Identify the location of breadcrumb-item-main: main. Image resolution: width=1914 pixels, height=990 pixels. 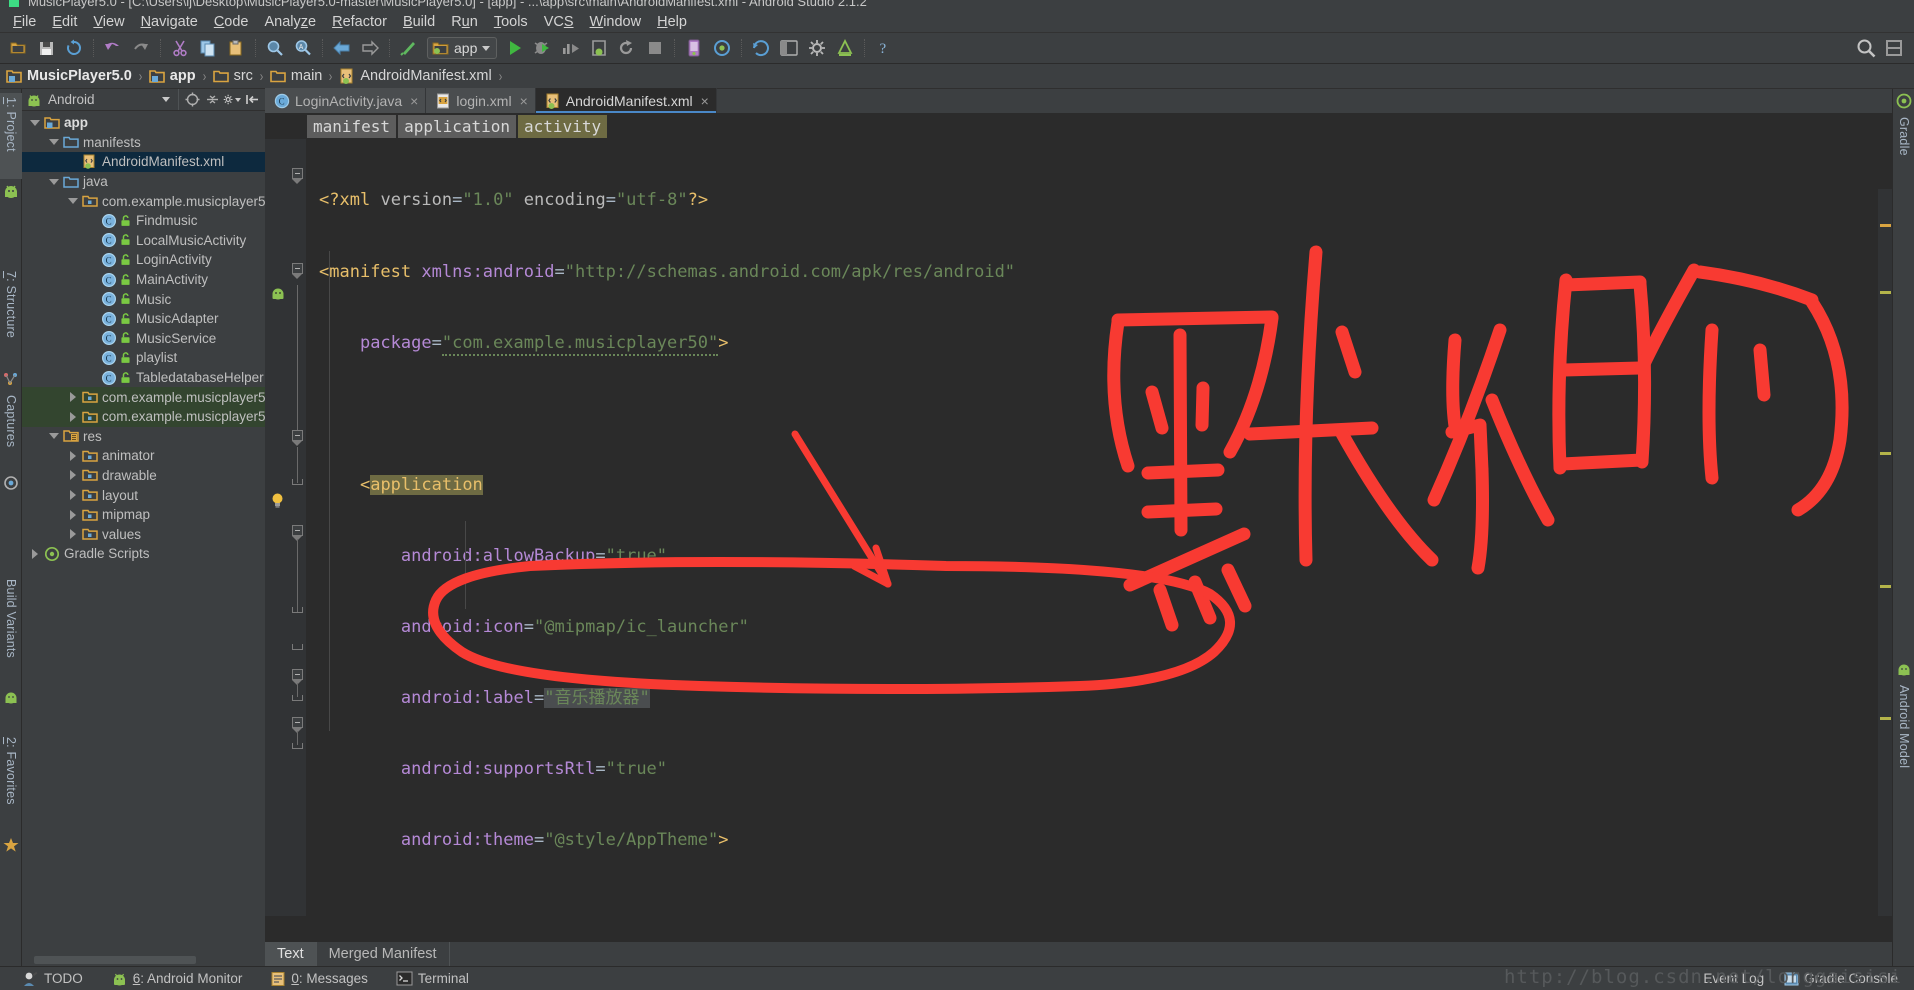
(296, 76).